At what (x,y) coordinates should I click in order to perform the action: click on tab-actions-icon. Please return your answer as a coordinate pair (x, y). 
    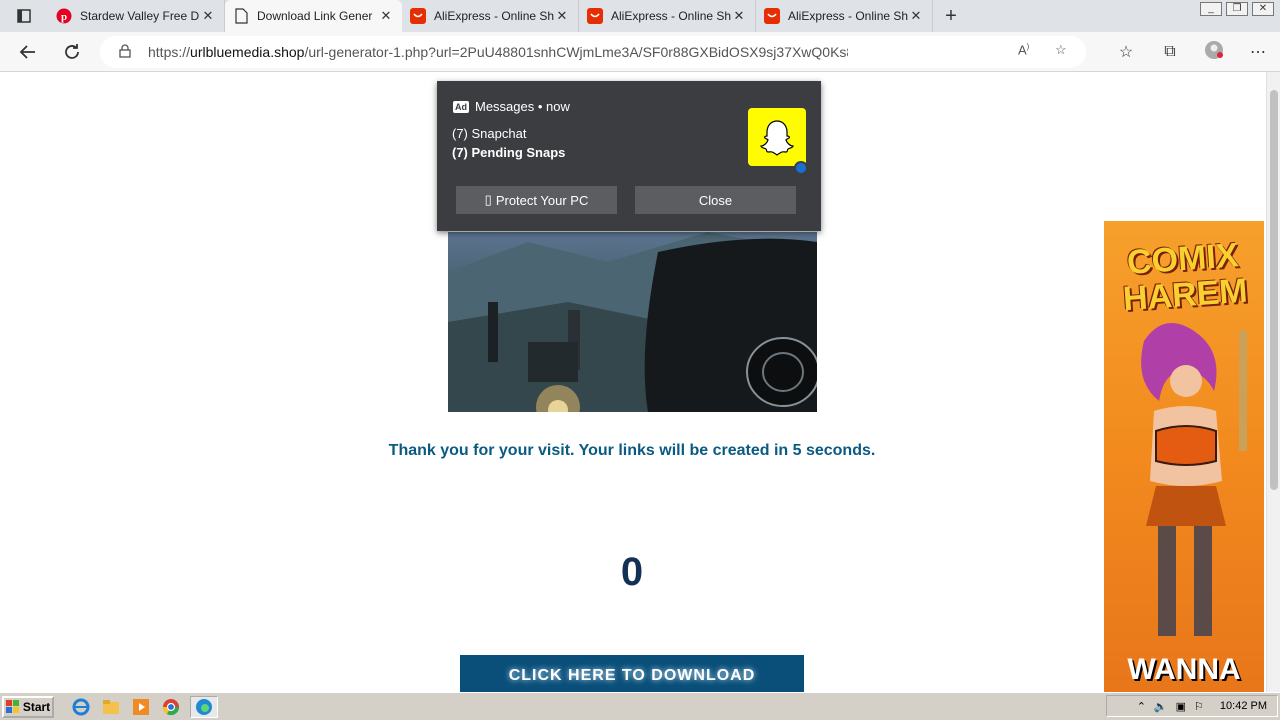
    Looking at the image, I should click on (24, 16).